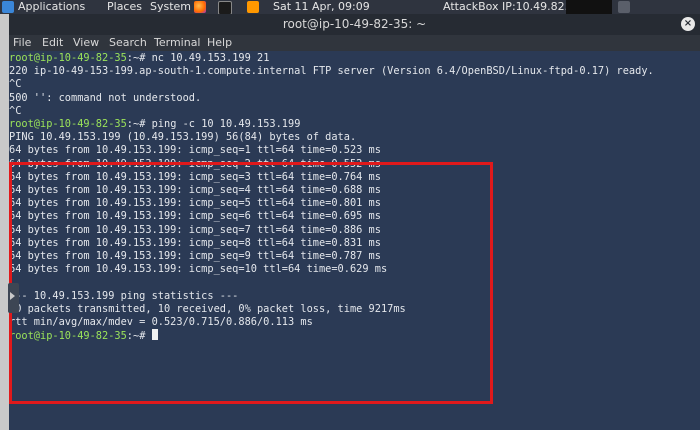  I want to click on expand-arrow-icon, so click(12, 296).